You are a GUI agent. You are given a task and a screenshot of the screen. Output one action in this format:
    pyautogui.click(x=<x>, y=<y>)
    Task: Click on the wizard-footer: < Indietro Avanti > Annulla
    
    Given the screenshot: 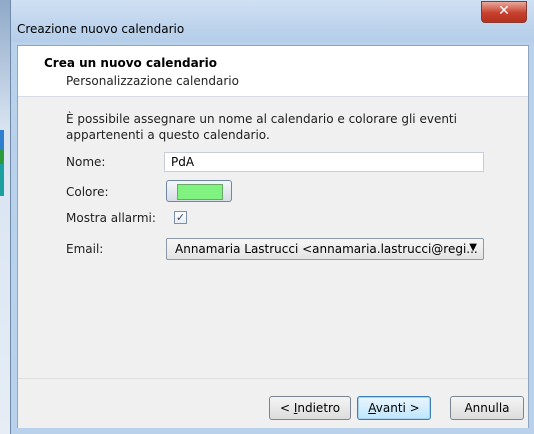 What is the action you would take?
    pyautogui.click(x=273, y=403)
    